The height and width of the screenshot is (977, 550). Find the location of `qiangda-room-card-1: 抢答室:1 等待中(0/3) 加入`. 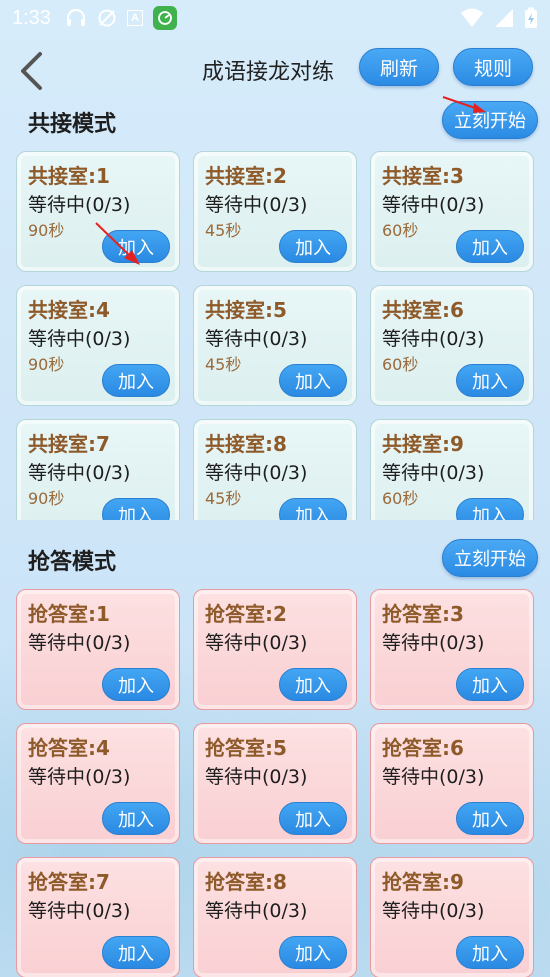

qiangda-room-card-1: 抢答室:1 等待中(0/3) 加入 is located at coordinates (98, 649).